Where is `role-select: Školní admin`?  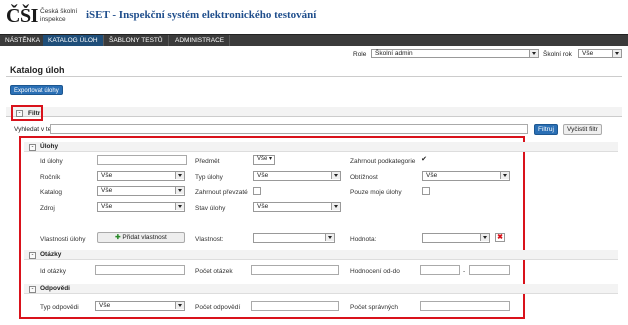 role-select: Školní admin is located at coordinates (455, 53).